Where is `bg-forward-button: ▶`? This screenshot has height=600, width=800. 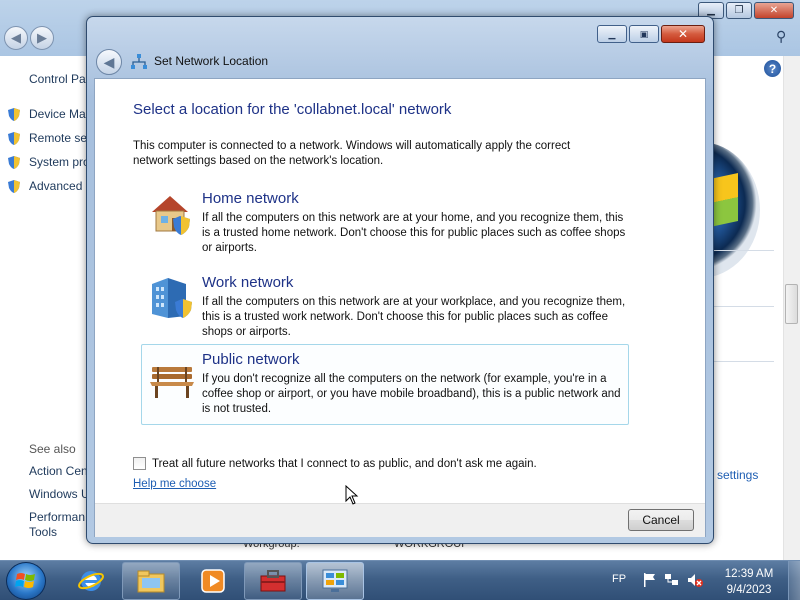 bg-forward-button: ▶ is located at coordinates (42, 38).